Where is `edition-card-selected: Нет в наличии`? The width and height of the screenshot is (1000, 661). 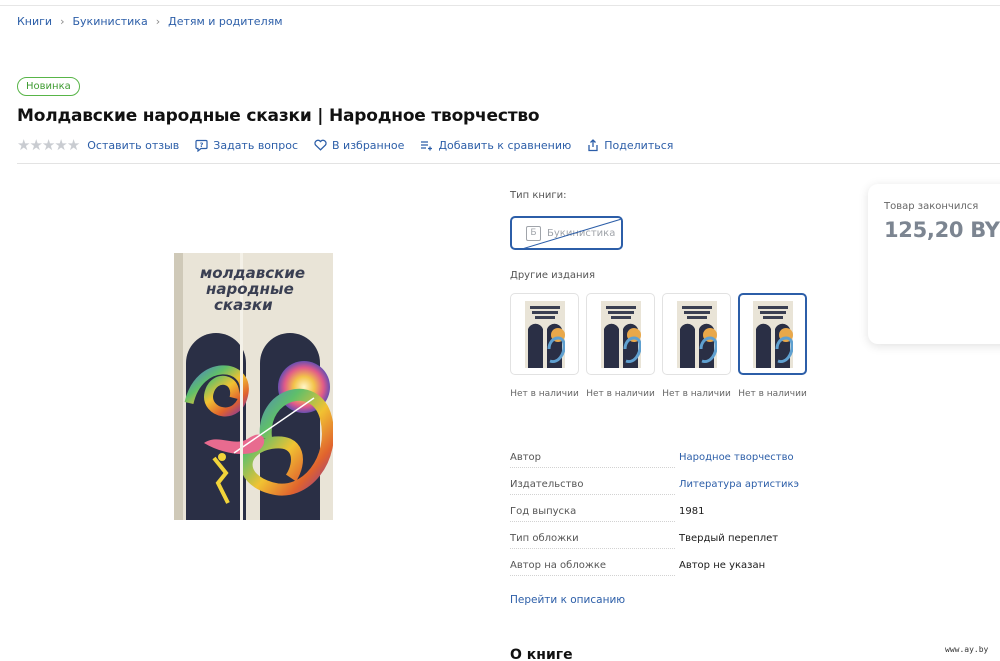
edition-card-selected: Нет в наличии is located at coordinates (772, 346).